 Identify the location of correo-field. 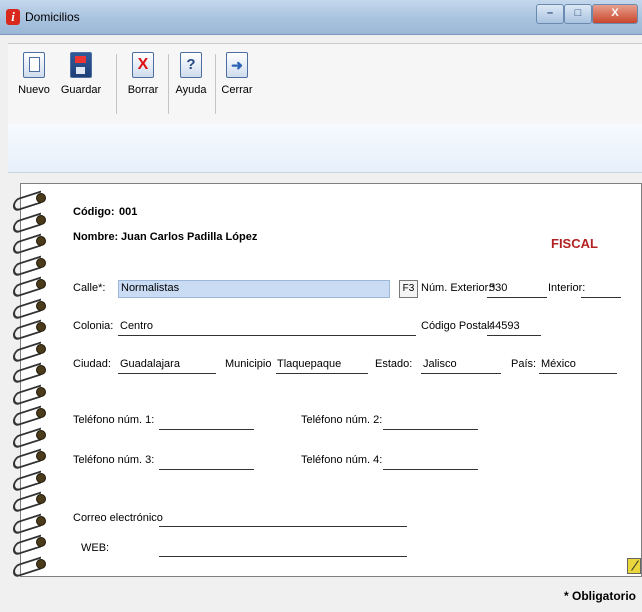
(283, 526).